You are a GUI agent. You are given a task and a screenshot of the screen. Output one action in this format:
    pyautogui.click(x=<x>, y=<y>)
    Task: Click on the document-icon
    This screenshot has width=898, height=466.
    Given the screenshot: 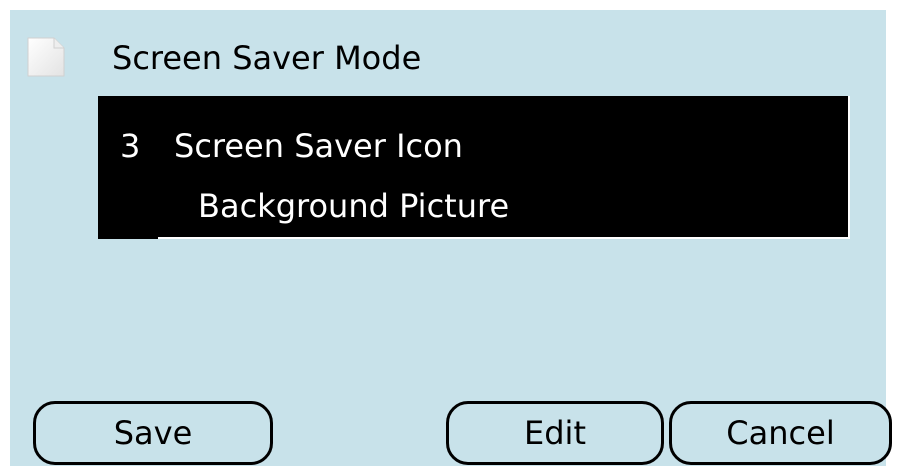 What is the action you would take?
    pyautogui.click(x=46, y=57)
    